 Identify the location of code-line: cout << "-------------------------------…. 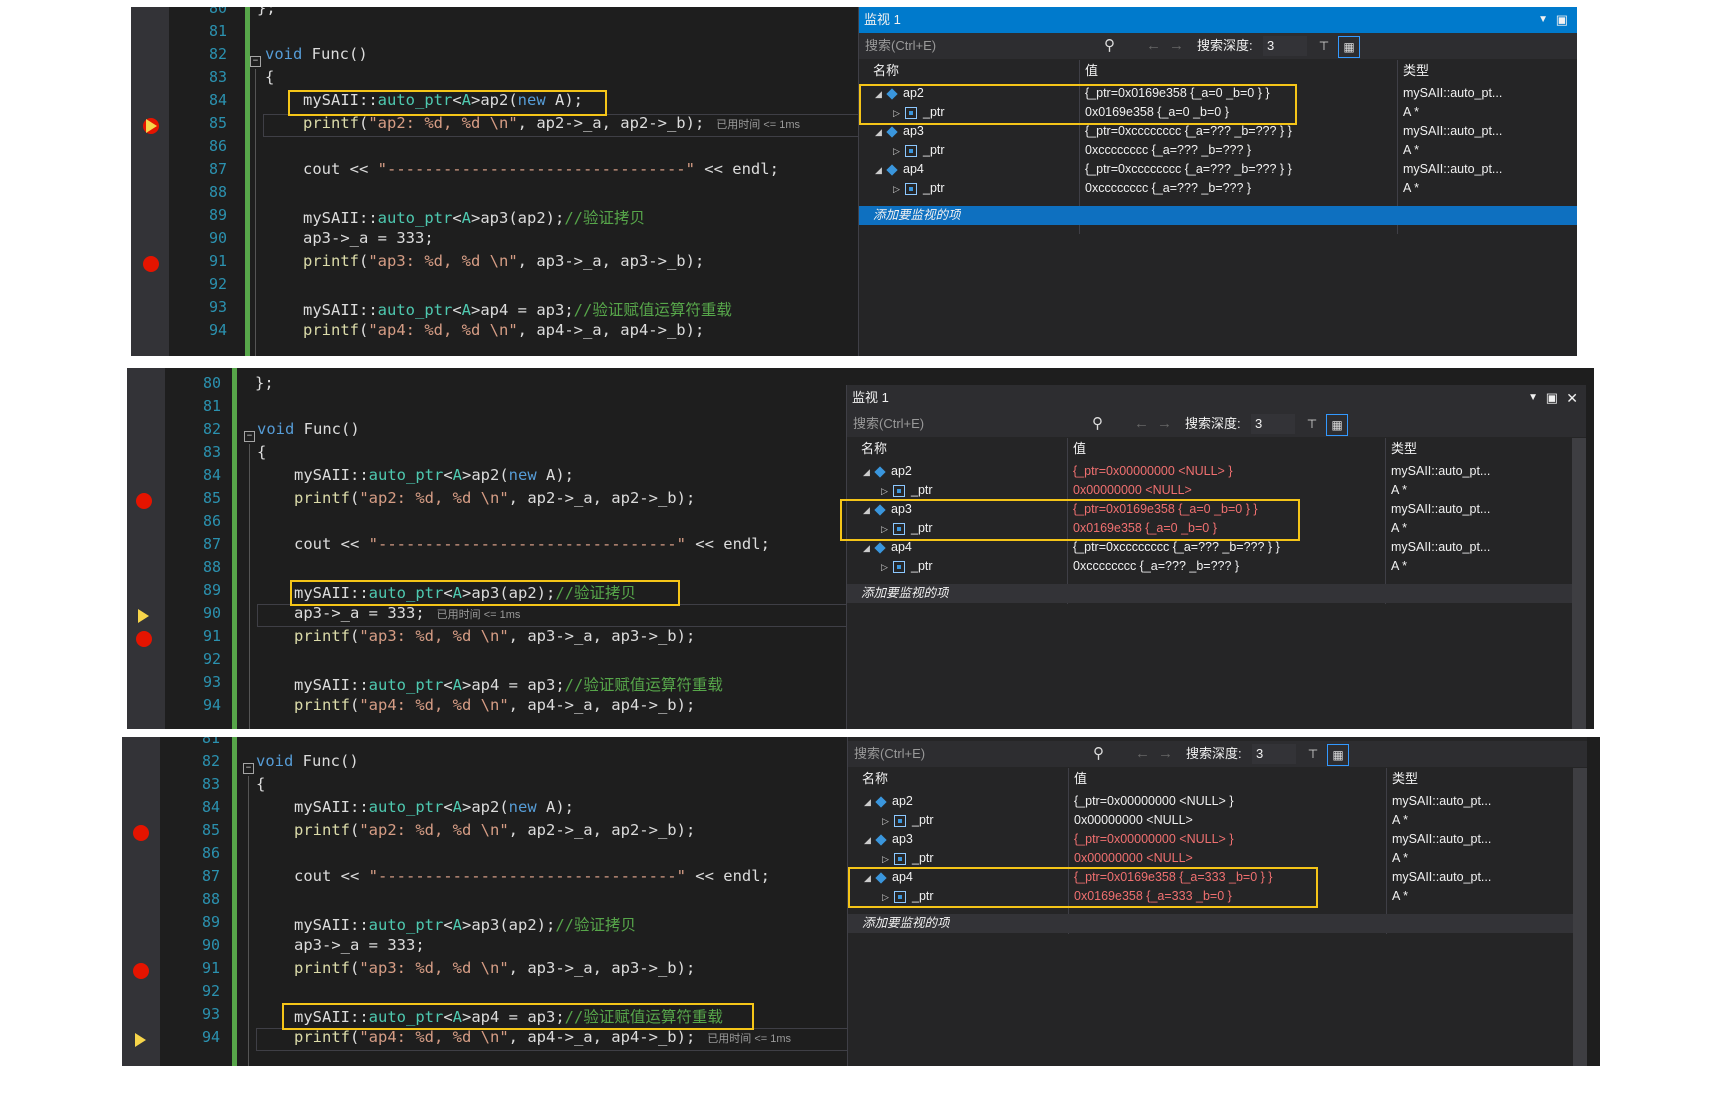
(541, 171).